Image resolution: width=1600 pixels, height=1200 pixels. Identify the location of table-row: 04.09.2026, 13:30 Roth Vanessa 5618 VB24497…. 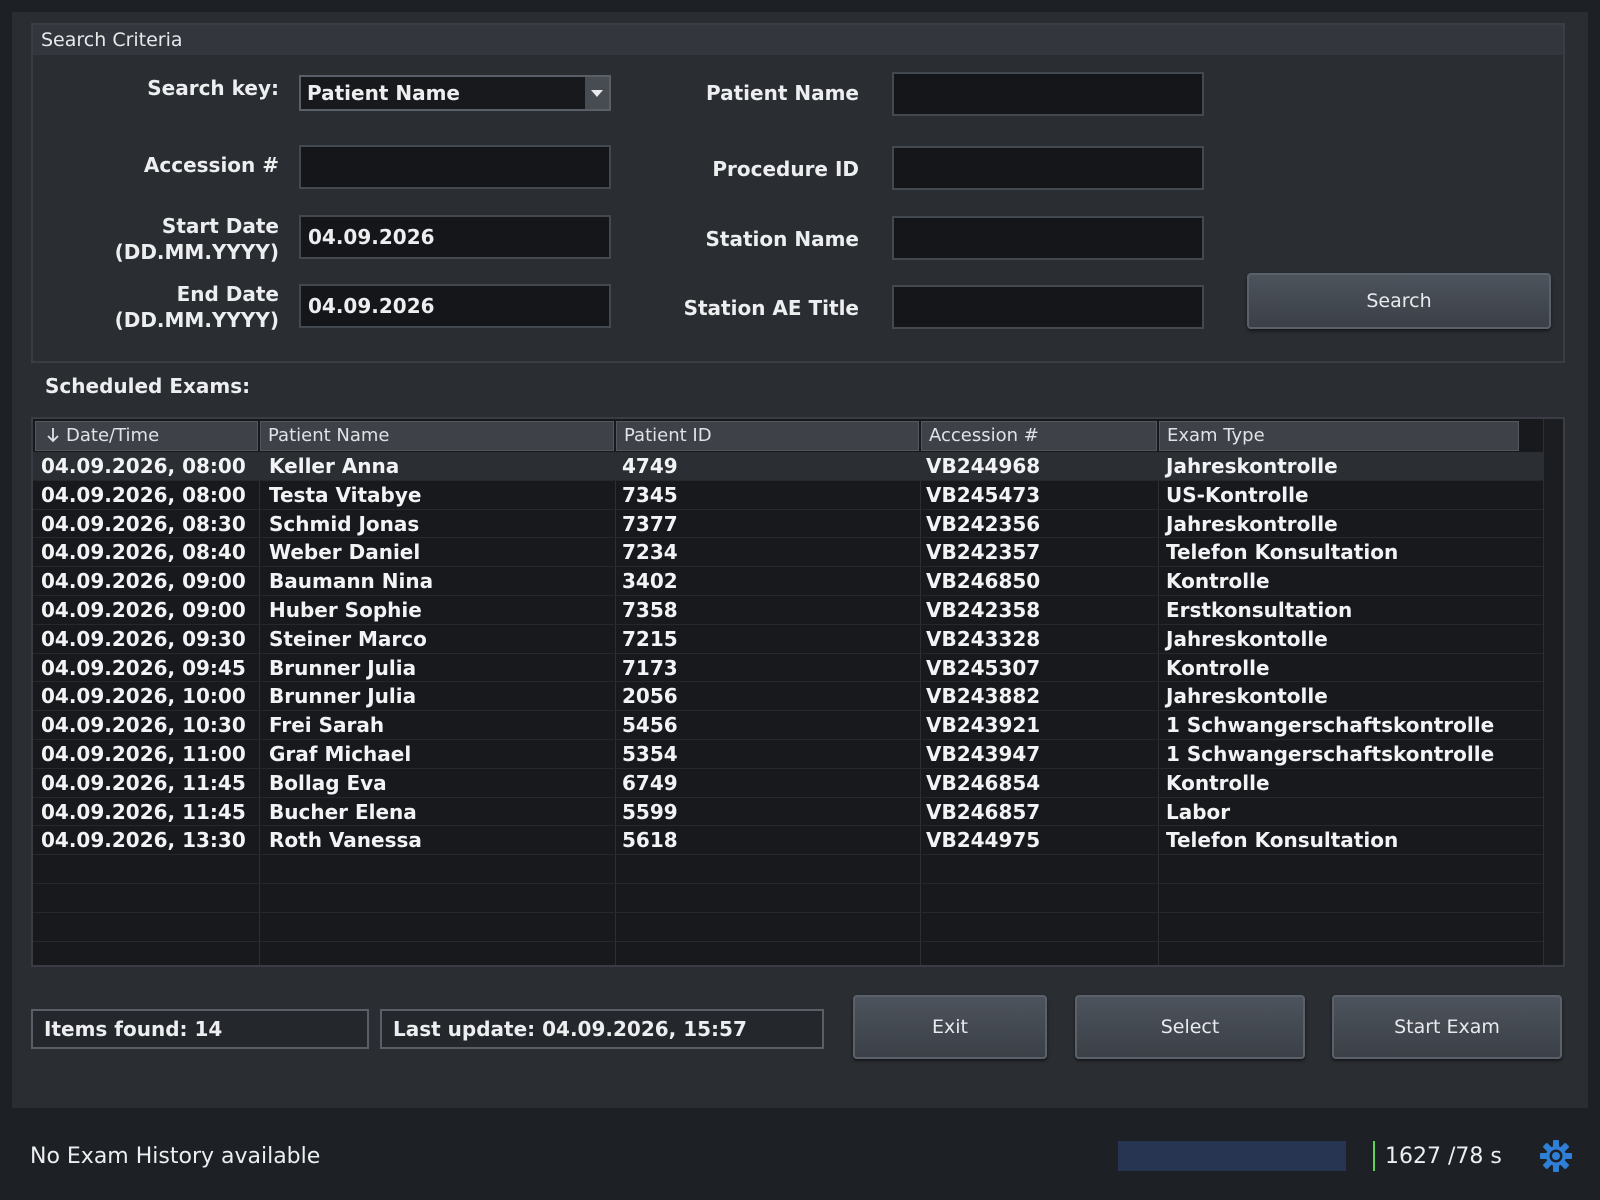
(789, 841).